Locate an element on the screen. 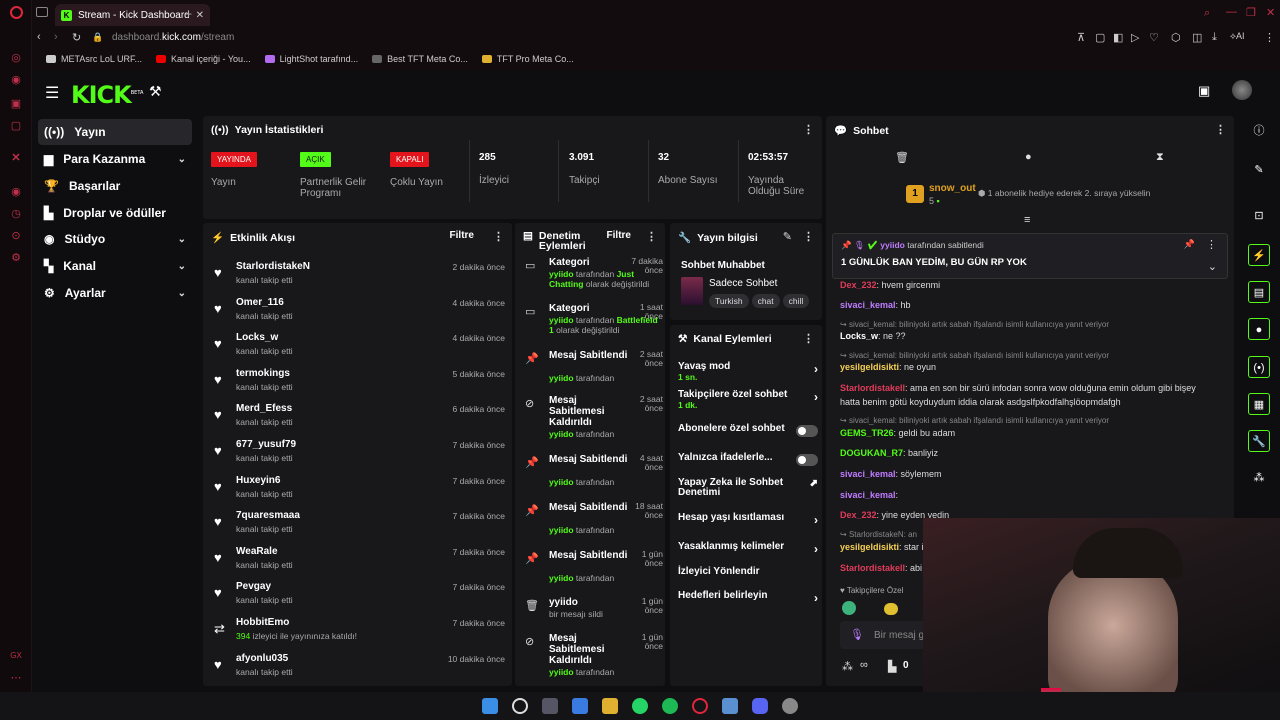  channel-action: Takipçilere özel sohbet 1 dk. › is located at coordinates (748, 401).